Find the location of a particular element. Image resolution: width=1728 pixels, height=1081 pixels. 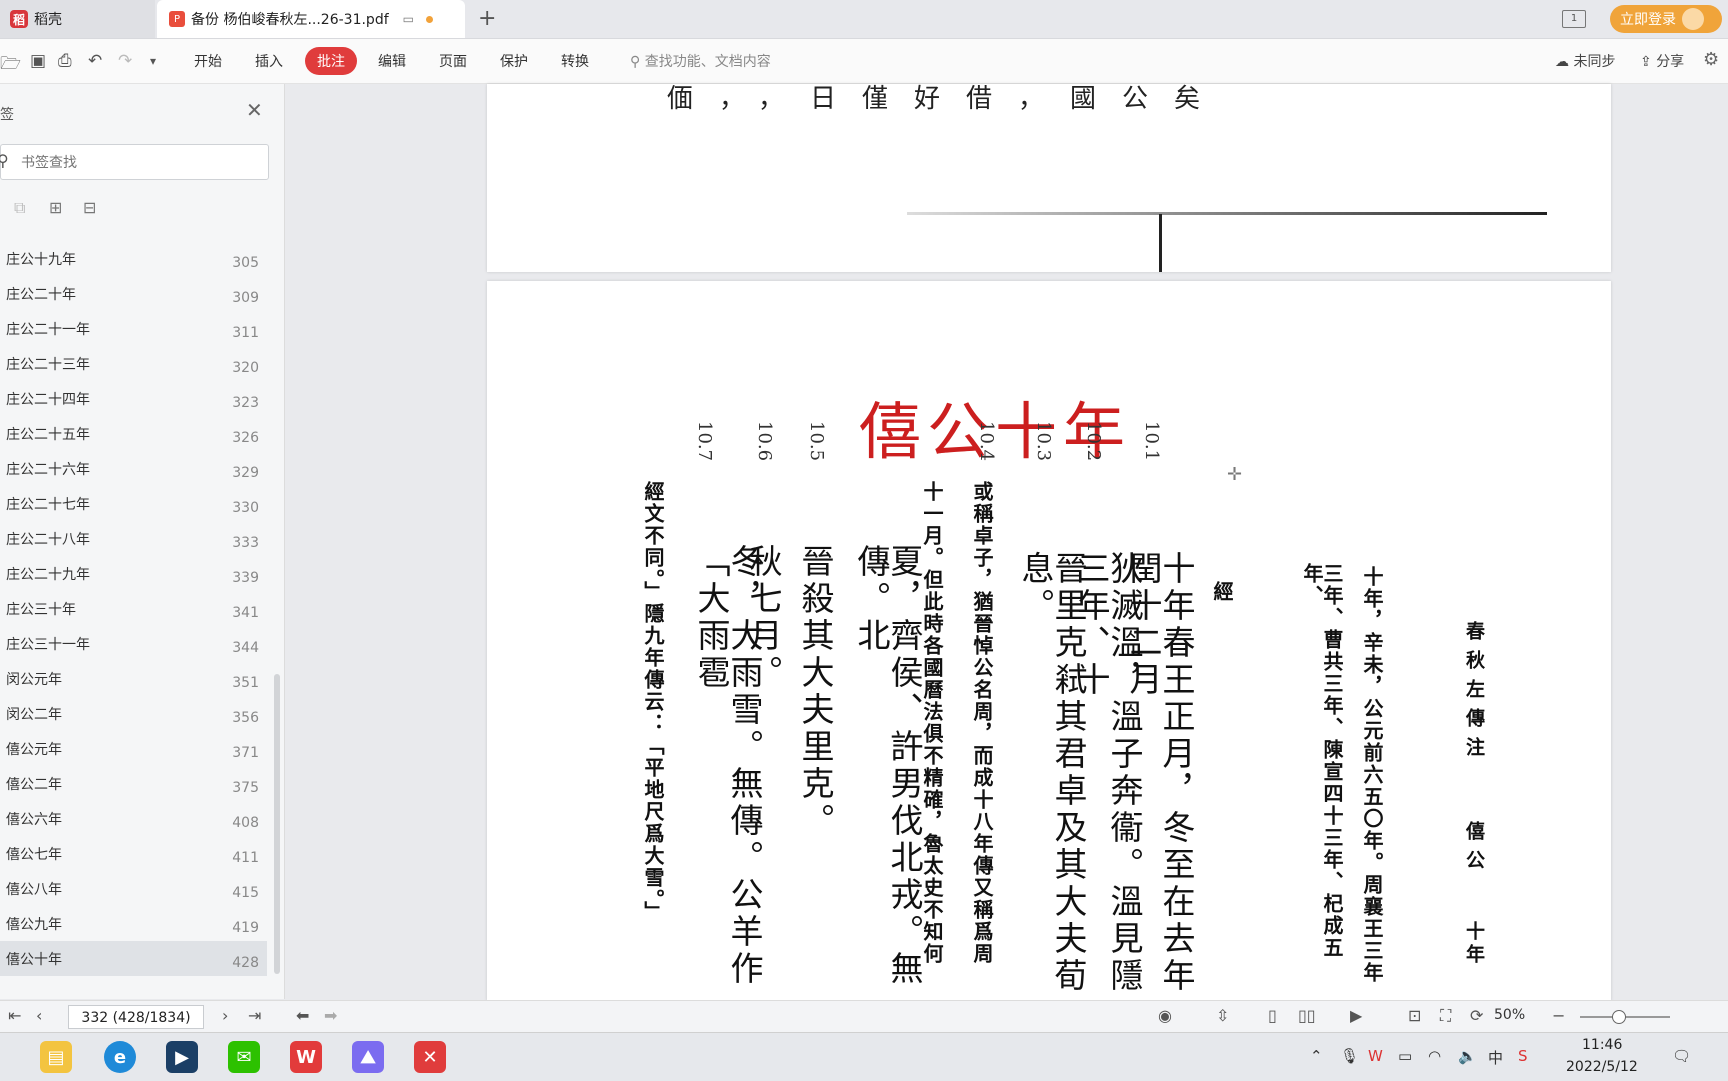

rotate-icon: ⟳ is located at coordinates (1476, 1015).